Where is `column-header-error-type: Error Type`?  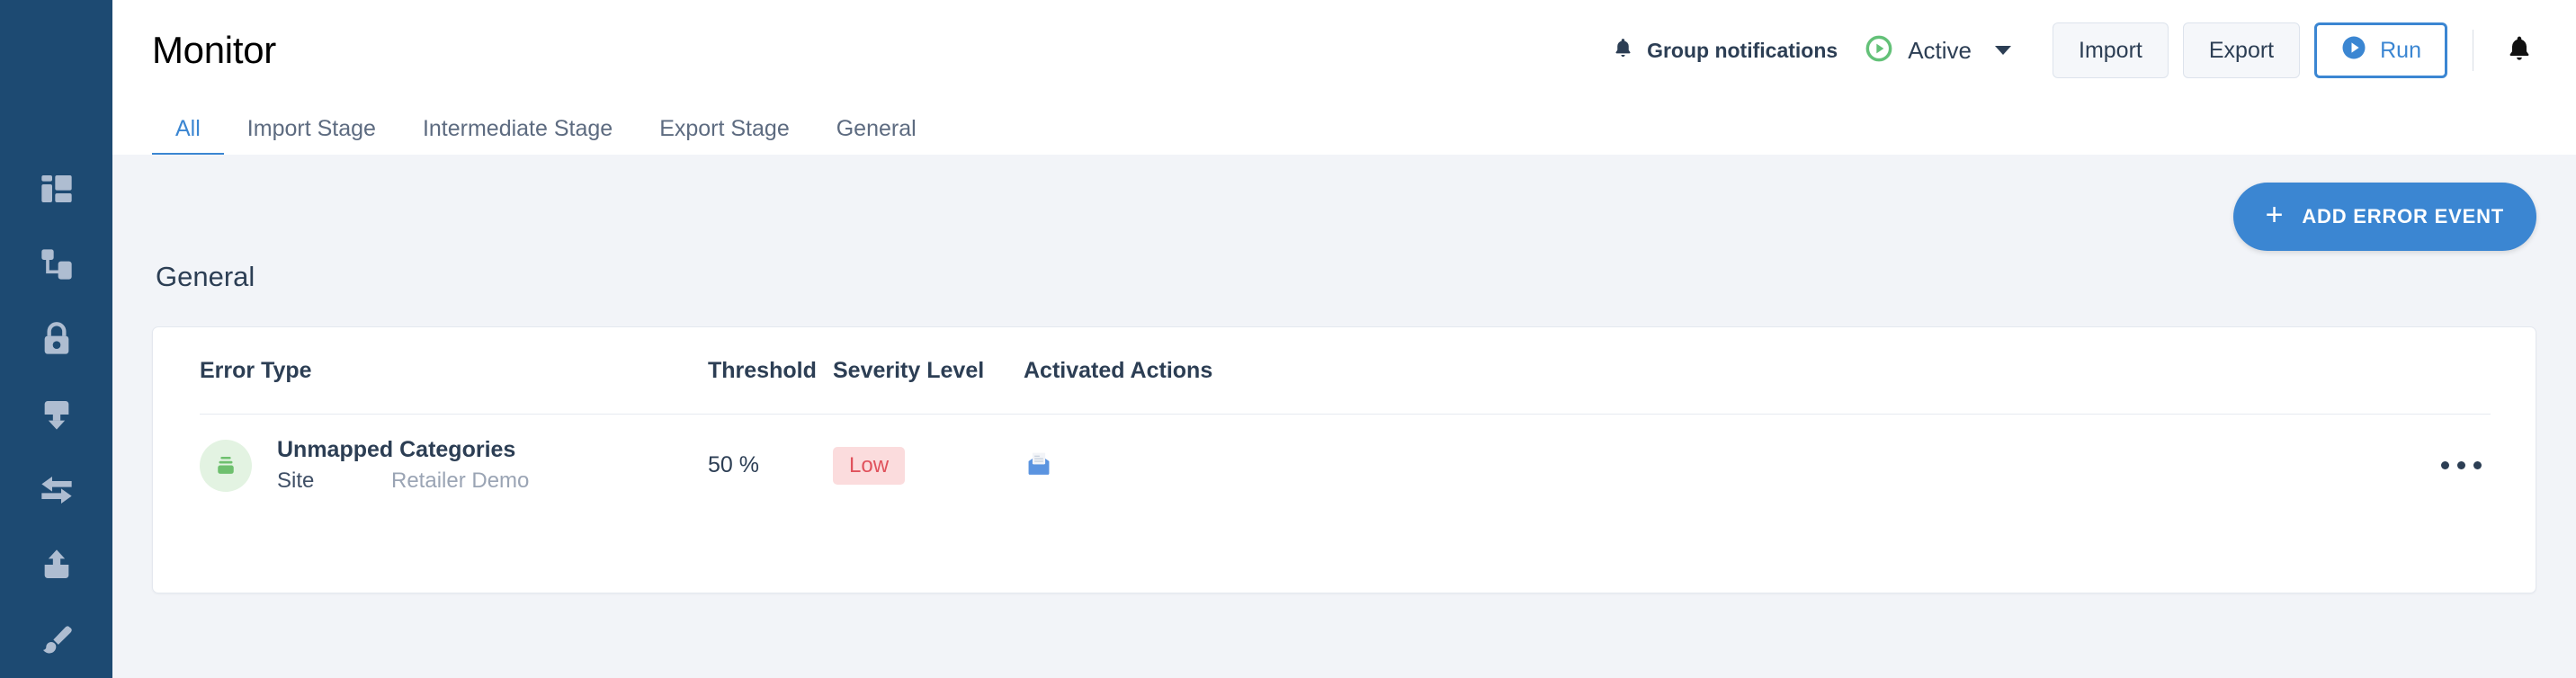 column-header-error-type: Error Type is located at coordinates (256, 370).